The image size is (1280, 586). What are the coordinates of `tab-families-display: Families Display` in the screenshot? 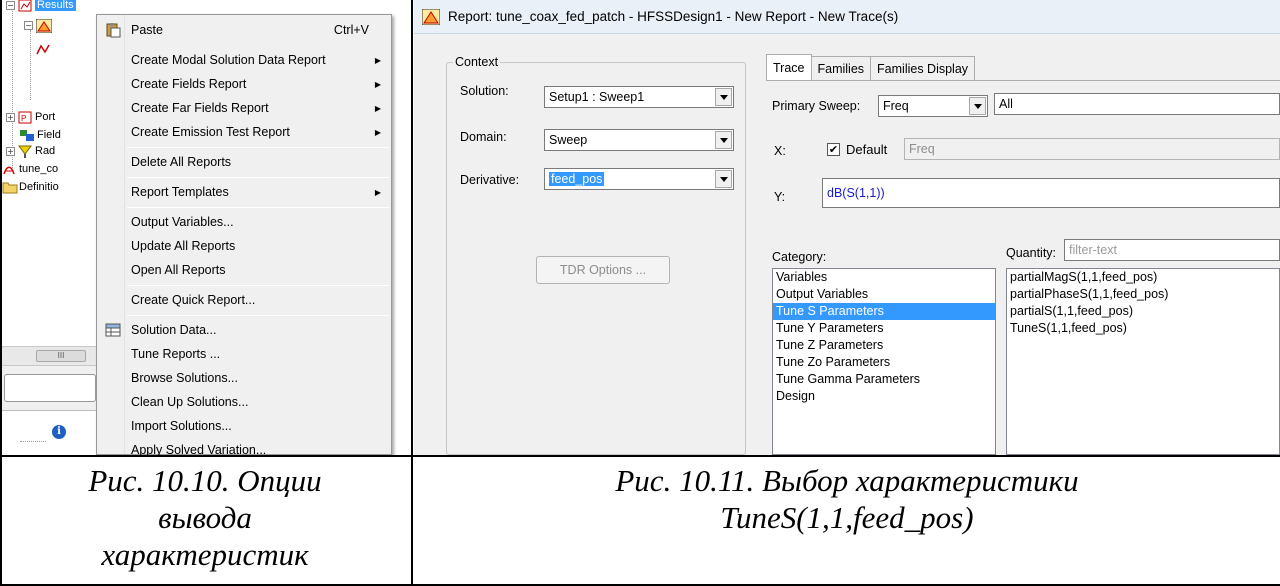 It's located at (923, 68).